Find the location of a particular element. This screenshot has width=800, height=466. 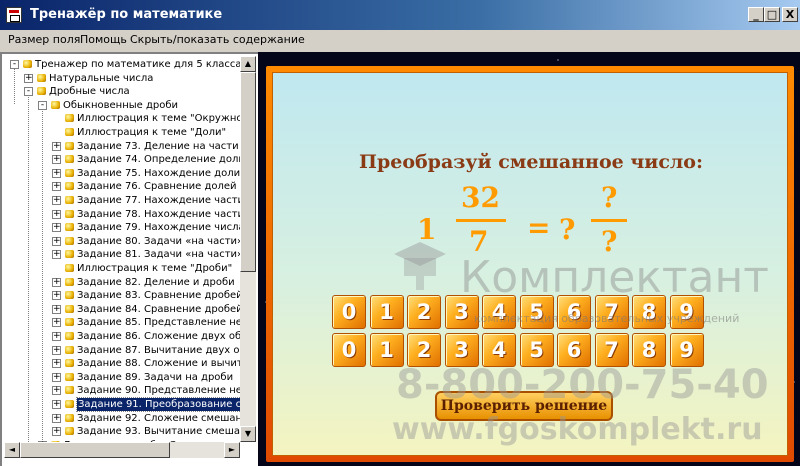

tree-item: + Задание 84. Сравнение дробей is located at coordinates (122, 309).